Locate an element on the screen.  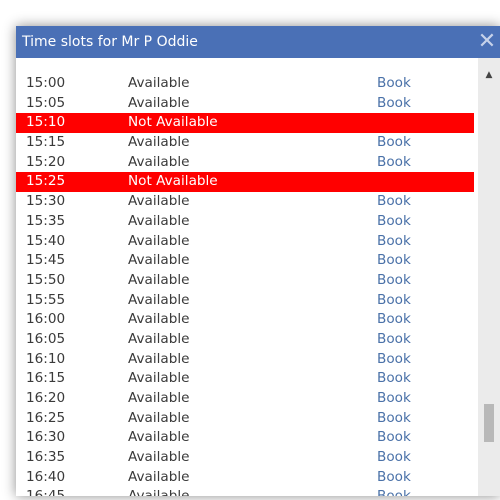
slot-time: 15:30 is located at coordinates (46, 201).